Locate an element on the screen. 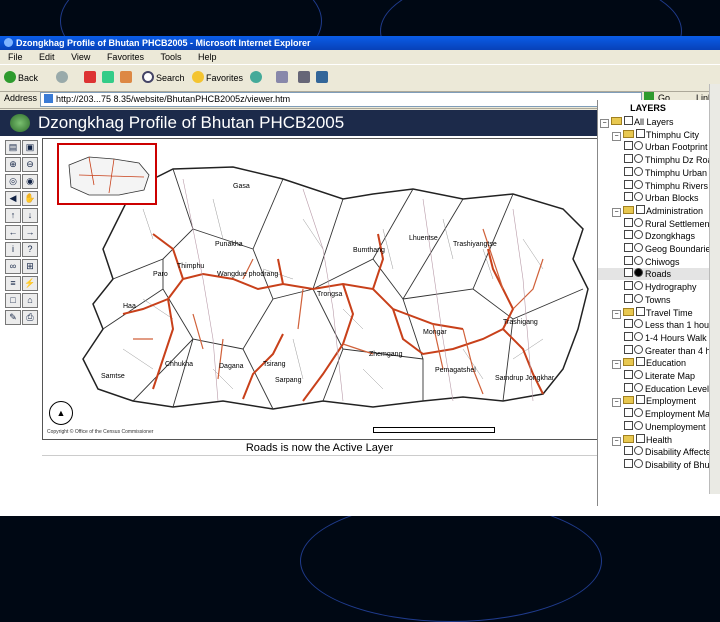 This screenshot has width=720, height=622. hyperlink-icon: ⚡ is located at coordinates (30, 283).